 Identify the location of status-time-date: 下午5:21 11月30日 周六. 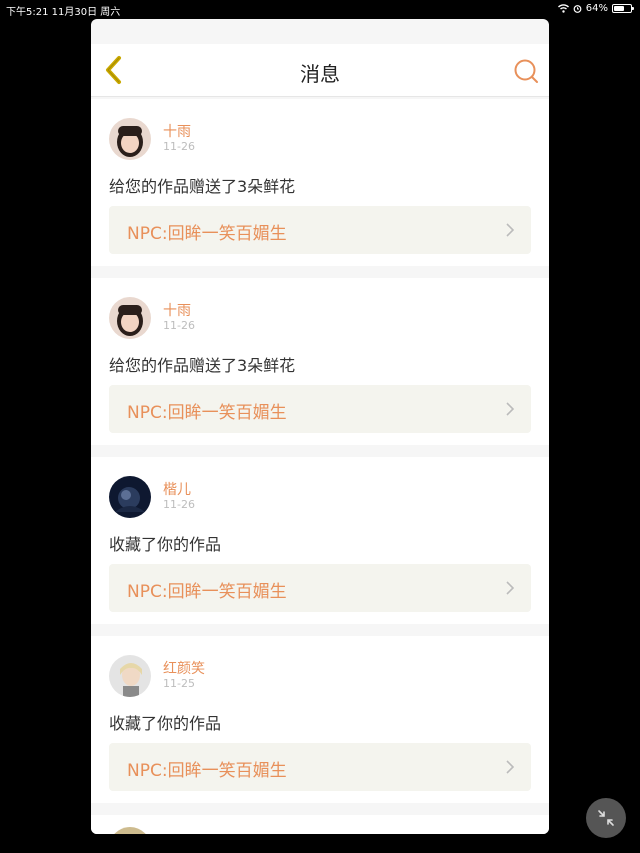
(63, 12).